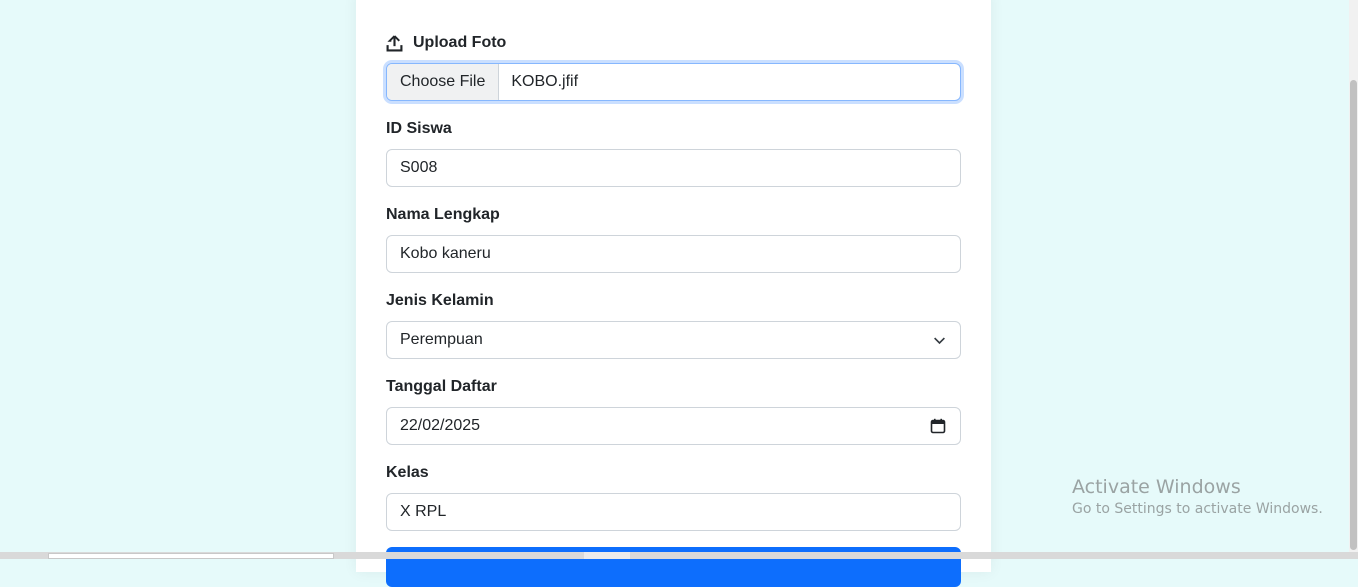 The height and width of the screenshot is (587, 1358). I want to click on tanggal-input: 22/02/2025, so click(673, 426).